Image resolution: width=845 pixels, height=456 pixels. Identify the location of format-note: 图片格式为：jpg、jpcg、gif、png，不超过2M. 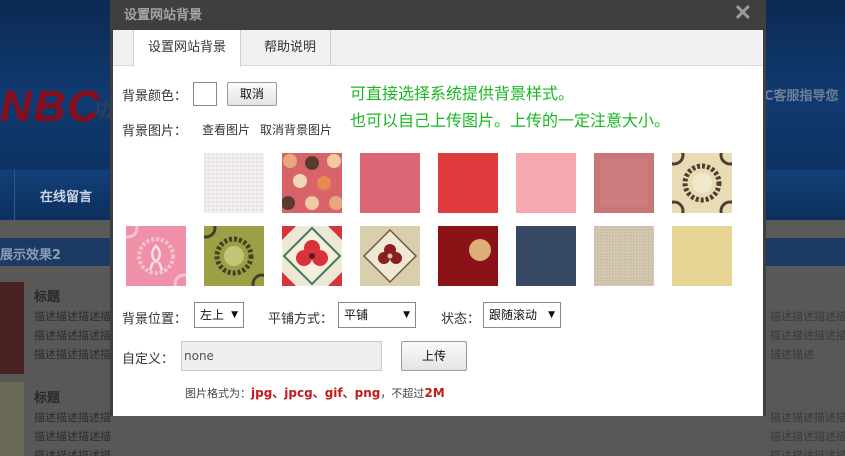
(315, 392).